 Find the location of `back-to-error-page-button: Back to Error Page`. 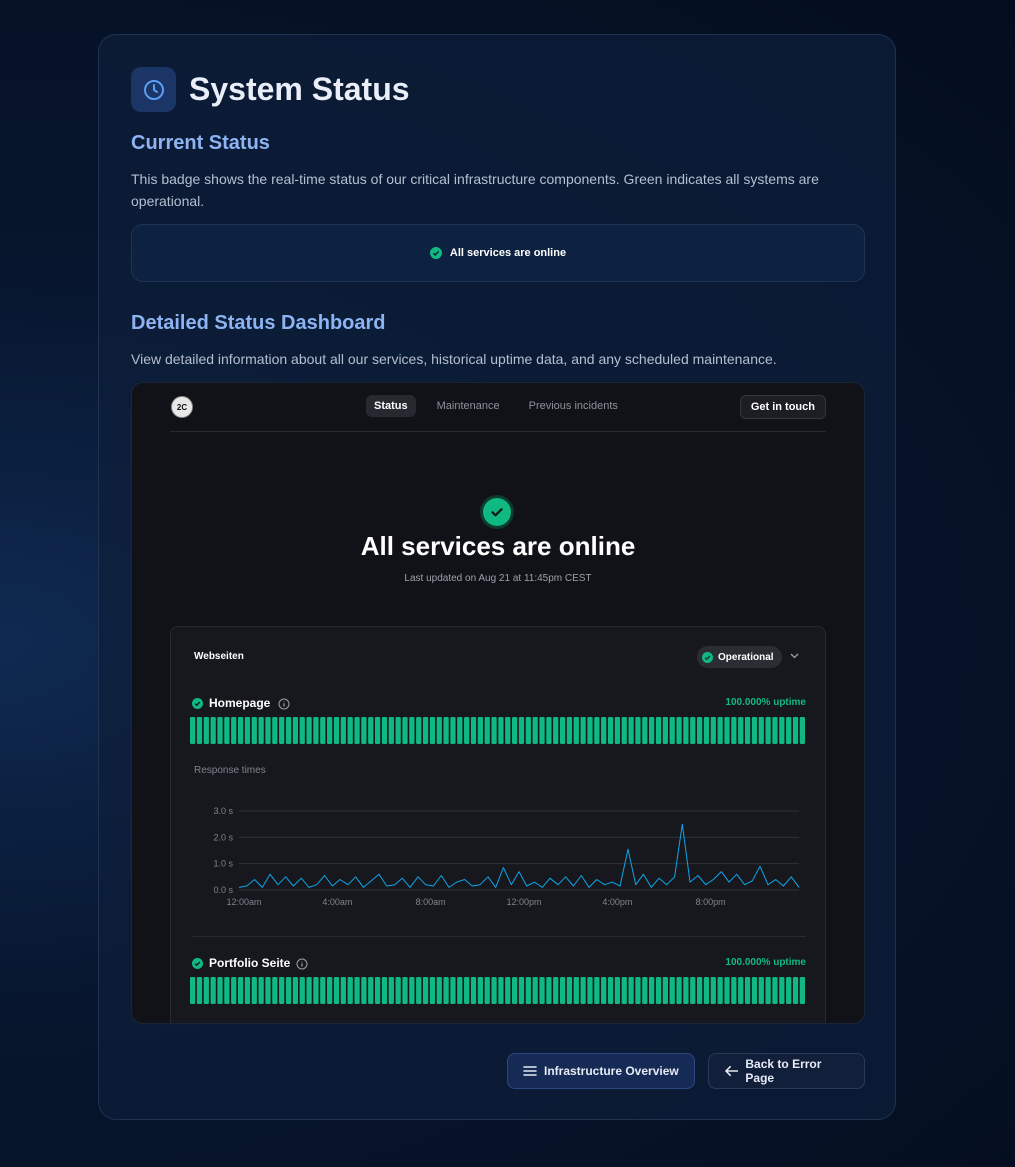

back-to-error-page-button: Back to Error Page is located at coordinates (786, 1071).